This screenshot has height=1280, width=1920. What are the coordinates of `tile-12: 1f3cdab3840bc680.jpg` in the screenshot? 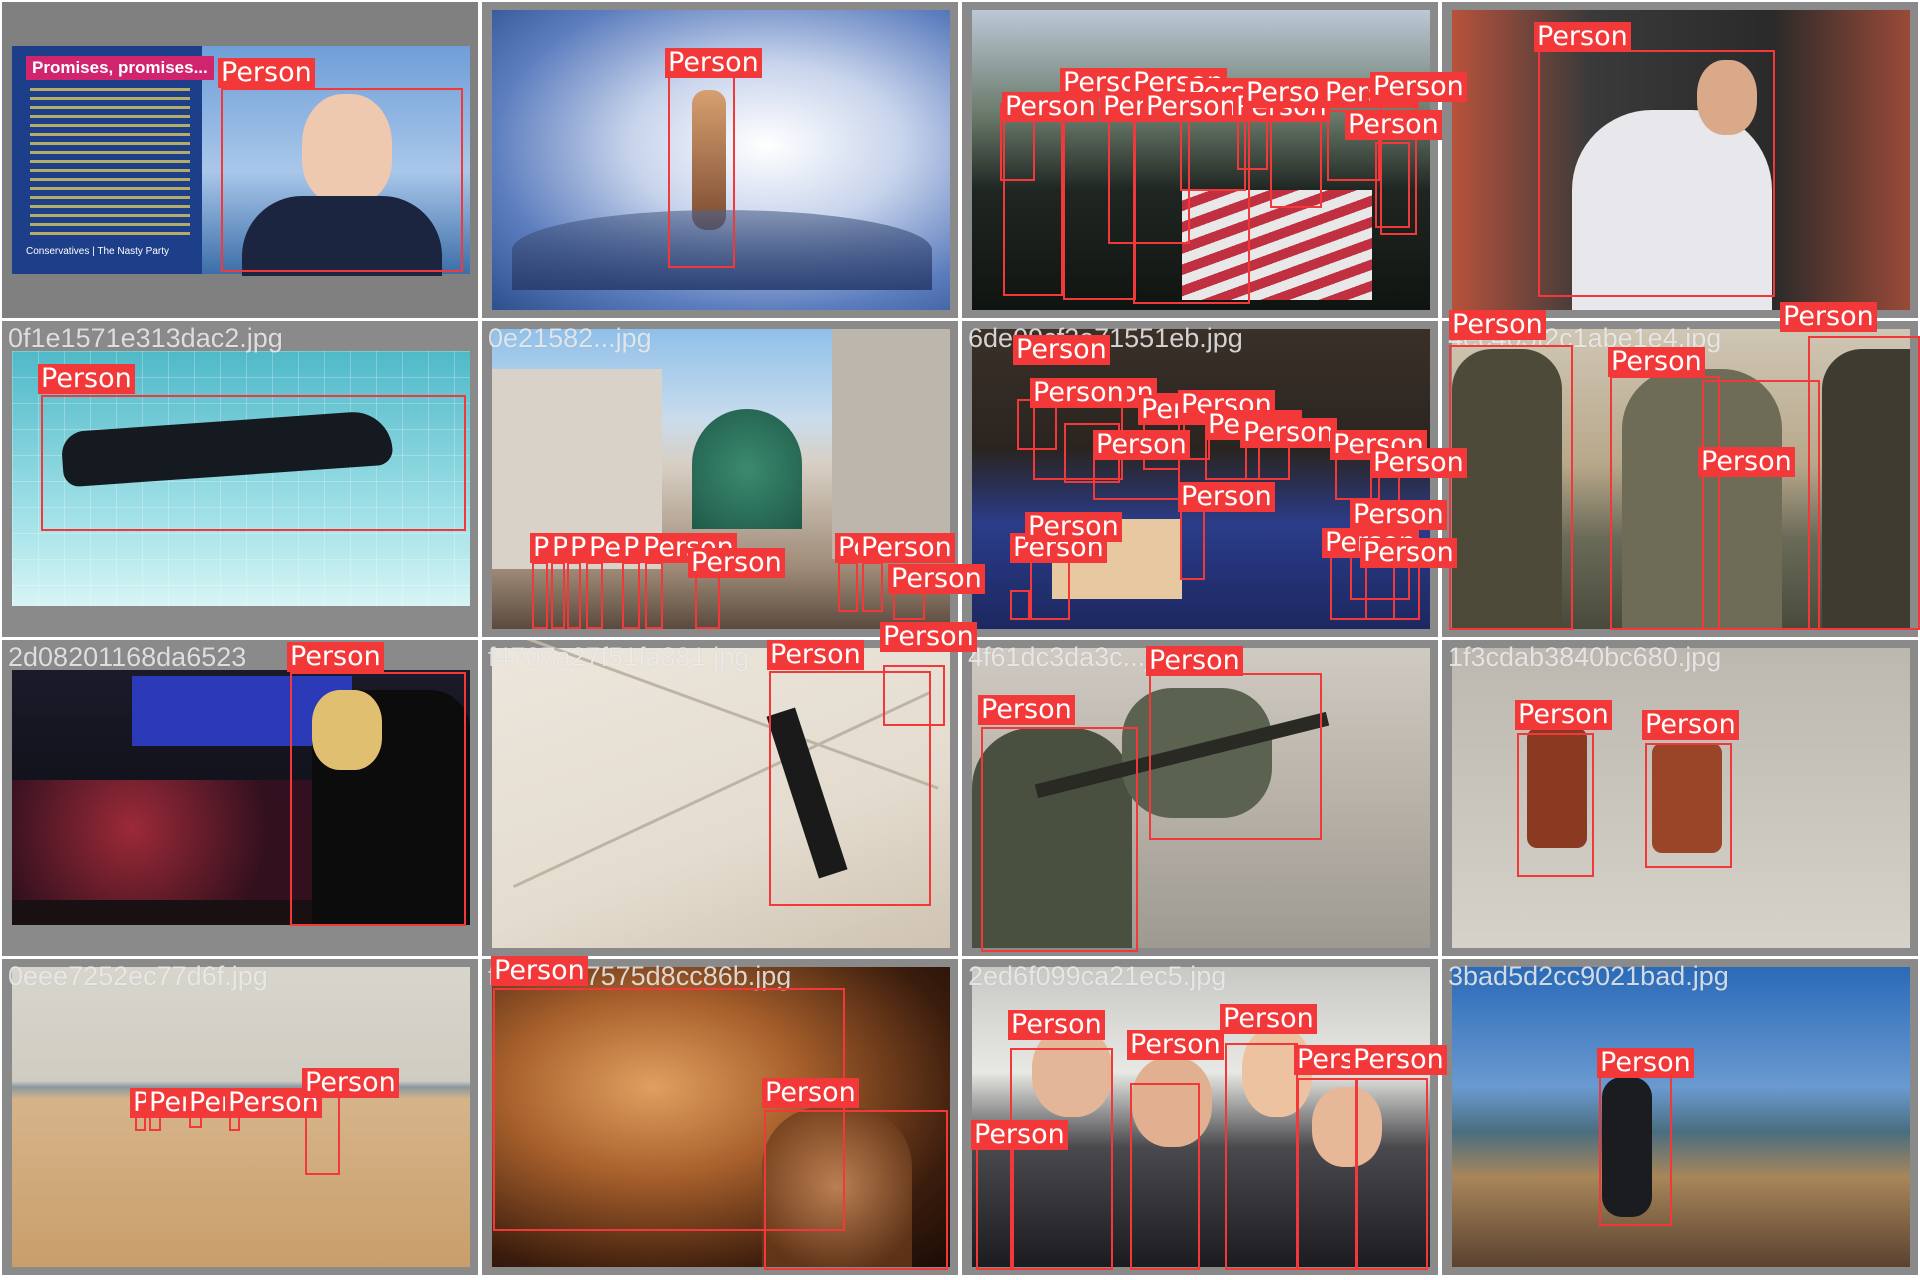 It's located at (1680, 798).